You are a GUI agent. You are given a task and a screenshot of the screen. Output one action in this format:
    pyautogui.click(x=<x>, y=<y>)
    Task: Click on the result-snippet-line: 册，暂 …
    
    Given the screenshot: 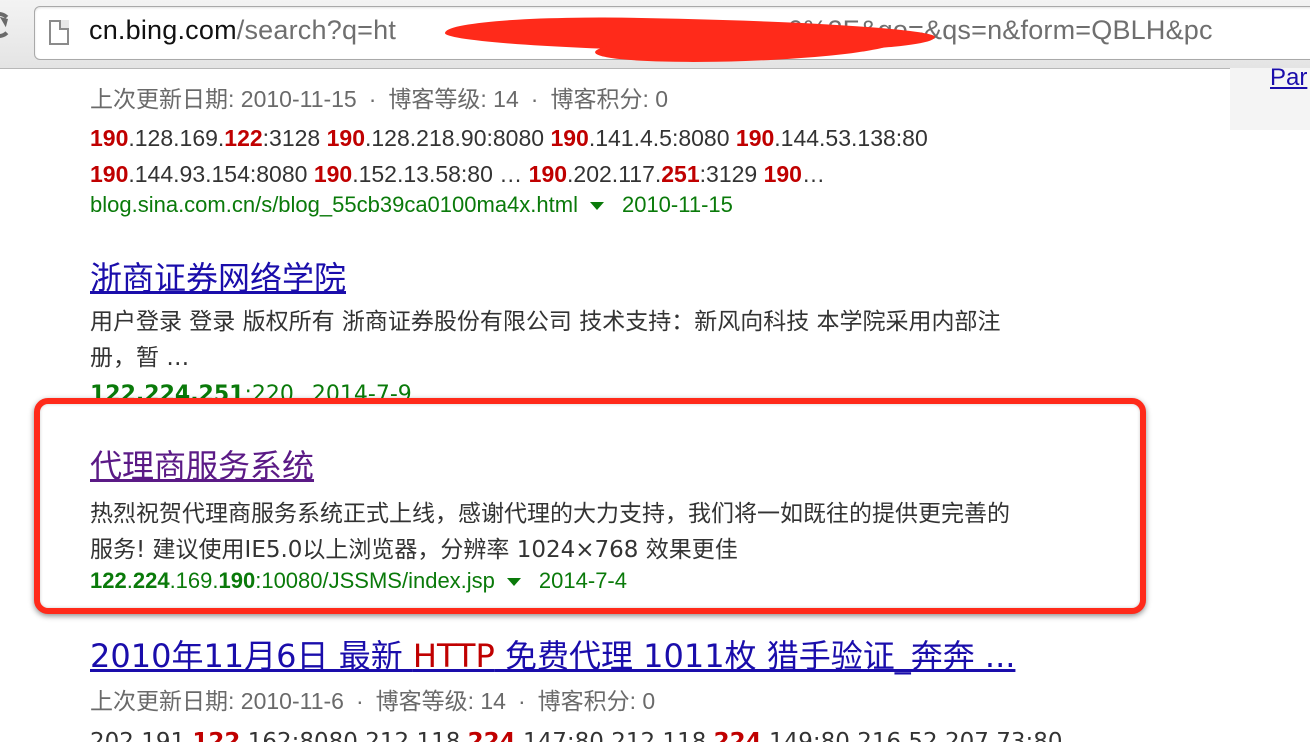 What is the action you would take?
    pyautogui.click(x=140, y=358)
    